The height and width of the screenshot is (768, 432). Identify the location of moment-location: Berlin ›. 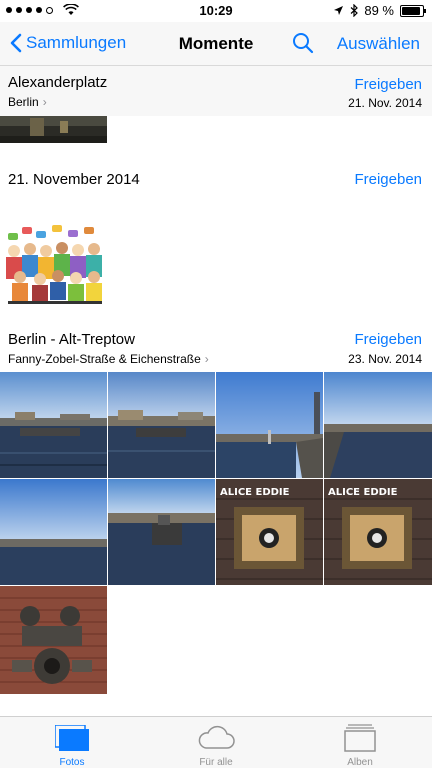
(27, 102).